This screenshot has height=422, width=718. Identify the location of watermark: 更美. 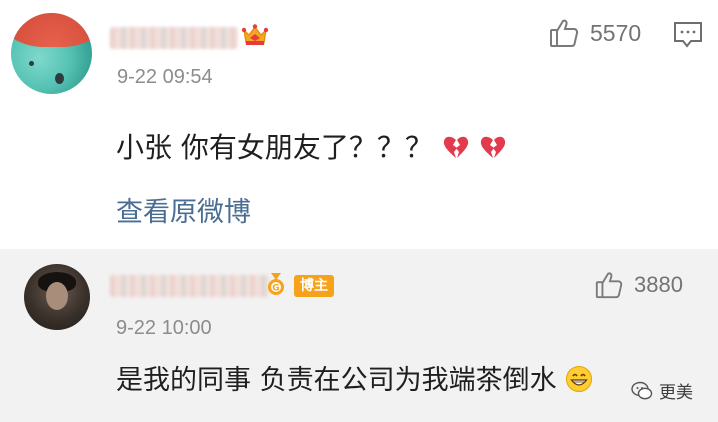
(662, 390).